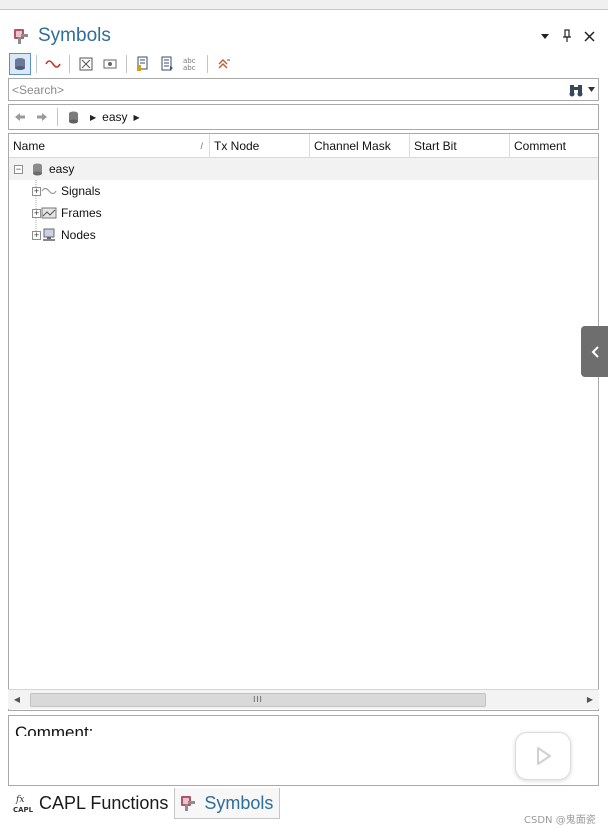  I want to click on svg-text: fx, so click(19, 800).